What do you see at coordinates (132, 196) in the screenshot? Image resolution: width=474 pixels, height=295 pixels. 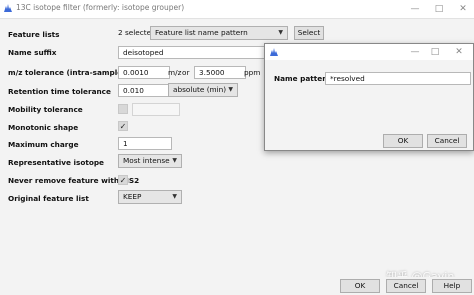 I see `combo-value: KEEP` at bounding box center [132, 196].